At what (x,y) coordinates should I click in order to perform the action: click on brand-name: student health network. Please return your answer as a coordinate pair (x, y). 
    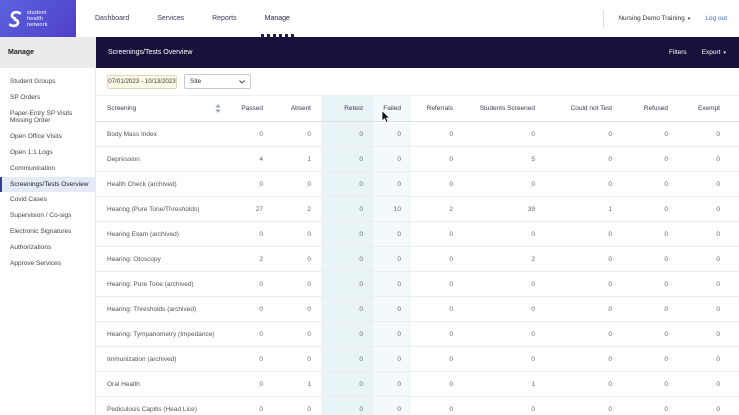
    Looking at the image, I should click on (37, 18).